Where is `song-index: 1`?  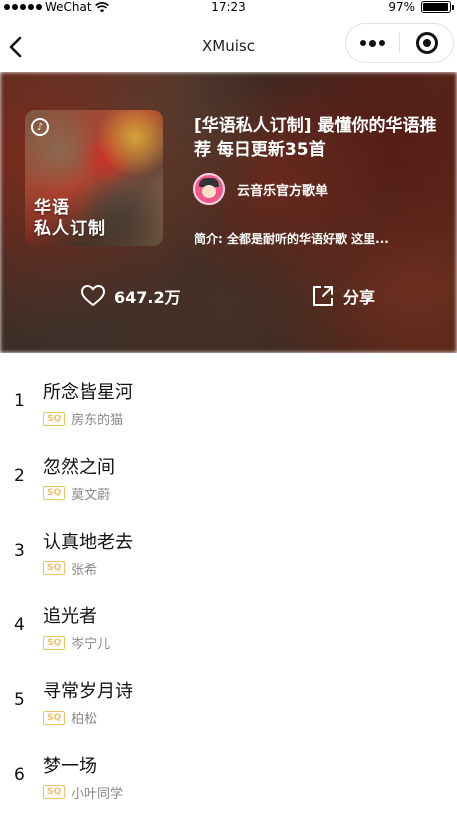 song-index: 1 is located at coordinates (19, 401).